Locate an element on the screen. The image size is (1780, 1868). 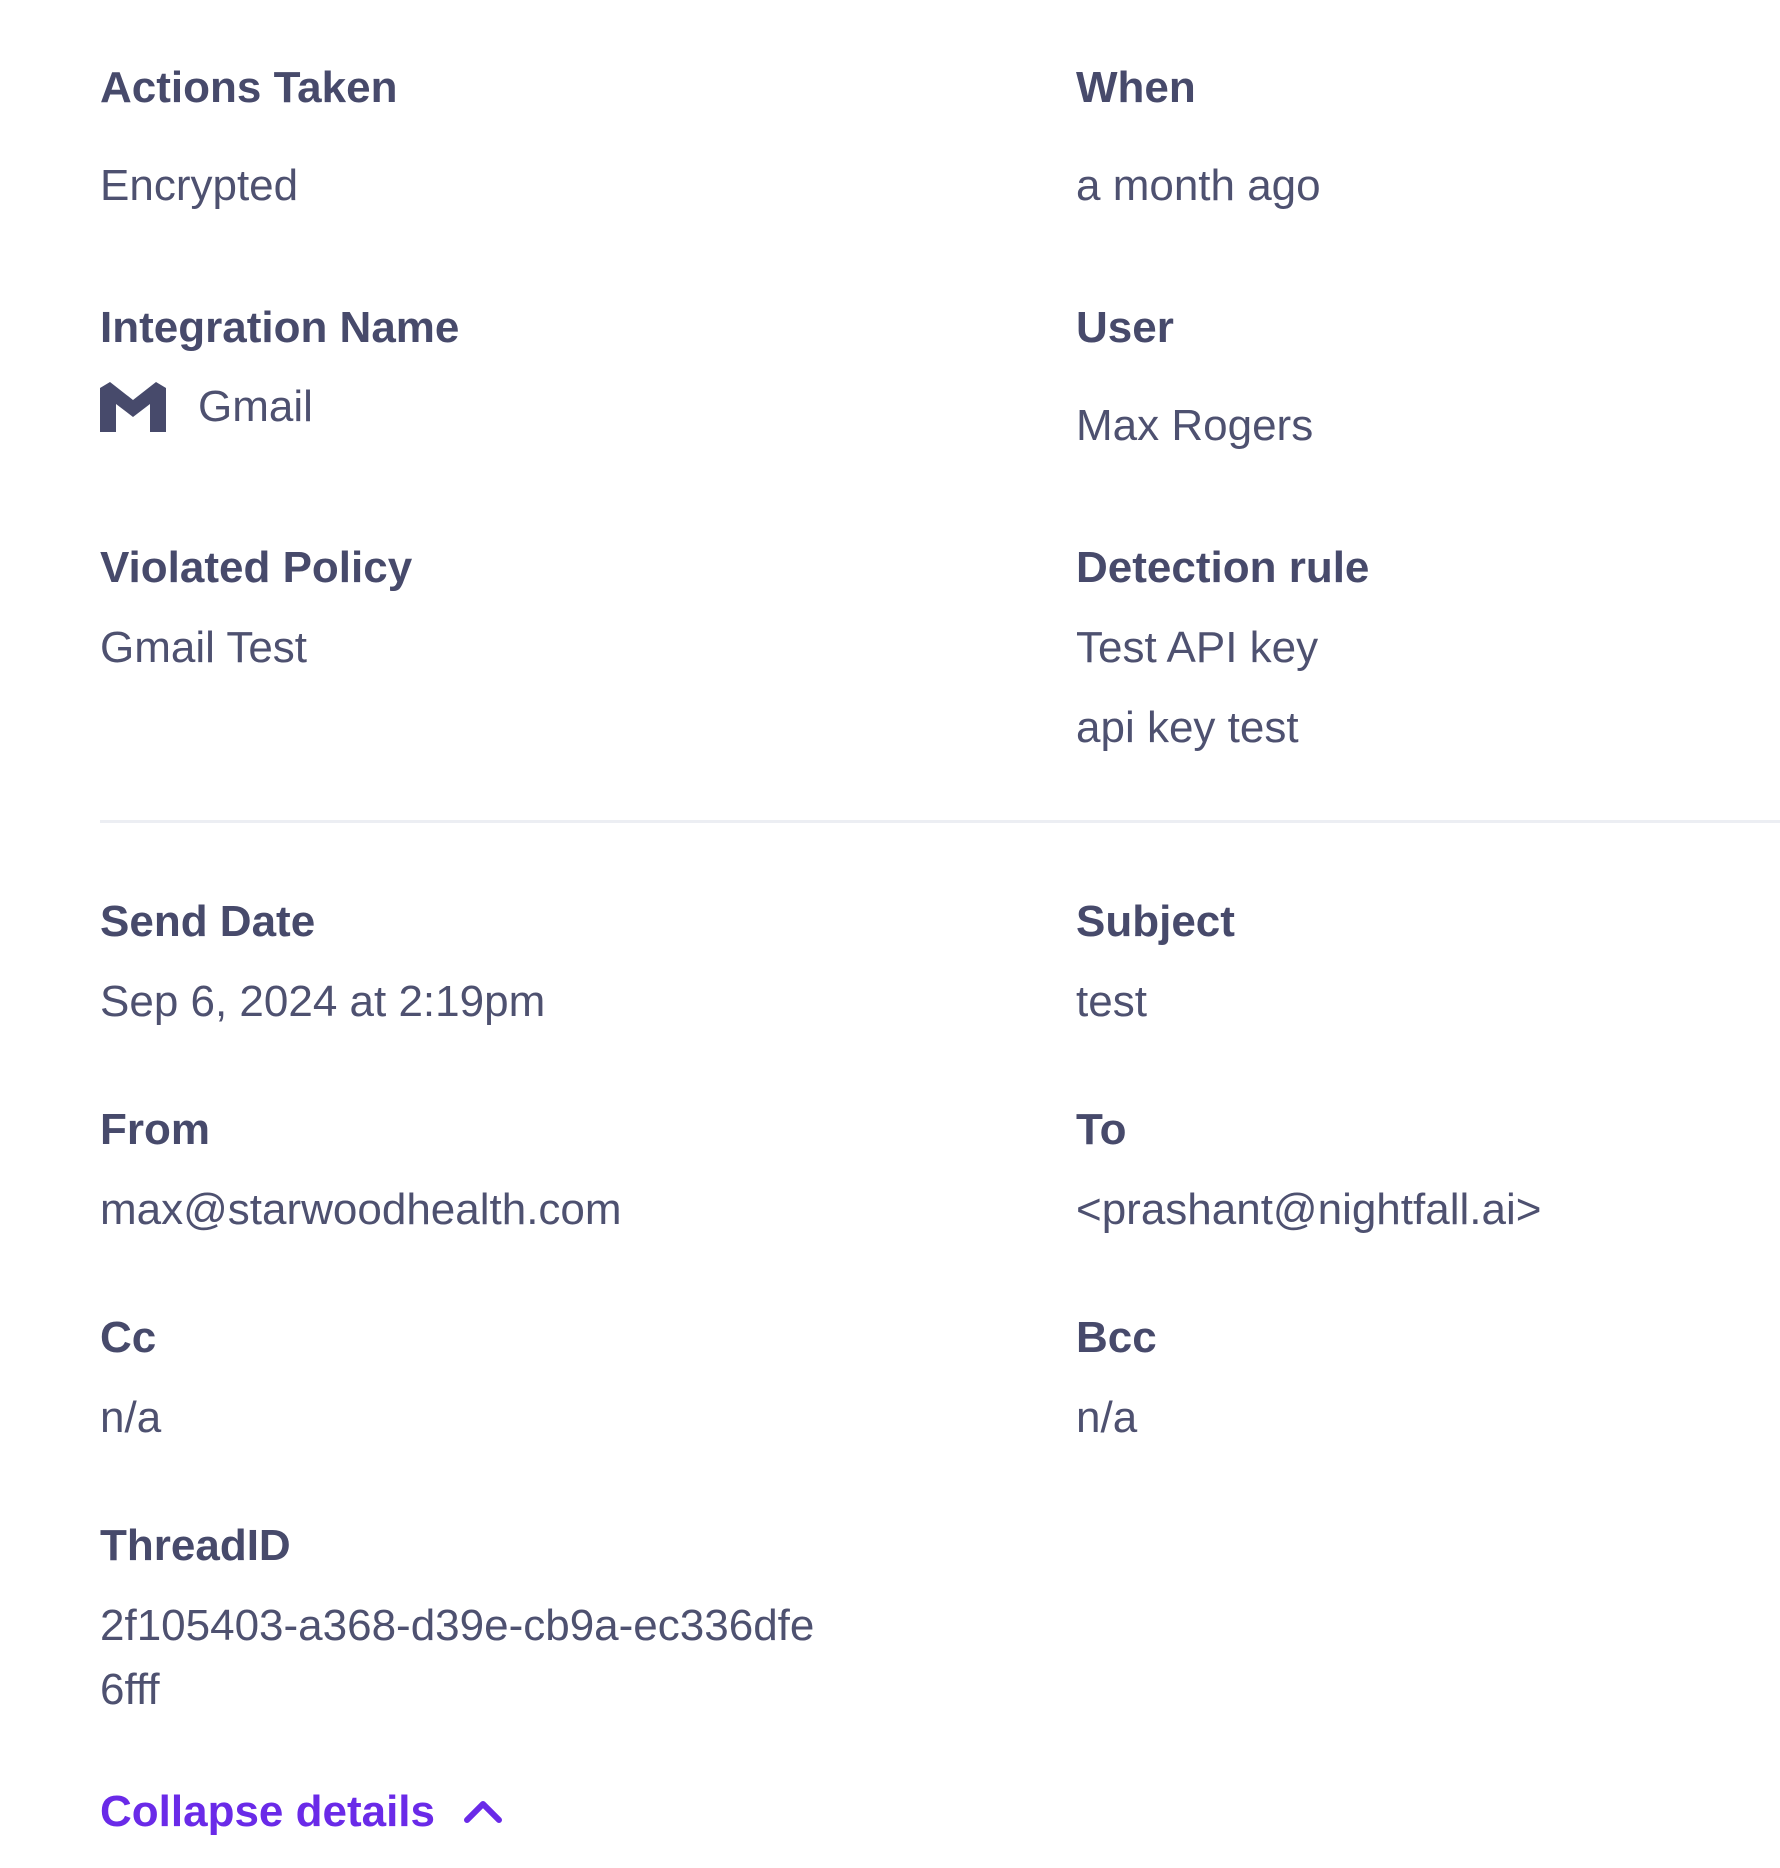
when-field: When a month ago is located at coordinates (1198, 137).